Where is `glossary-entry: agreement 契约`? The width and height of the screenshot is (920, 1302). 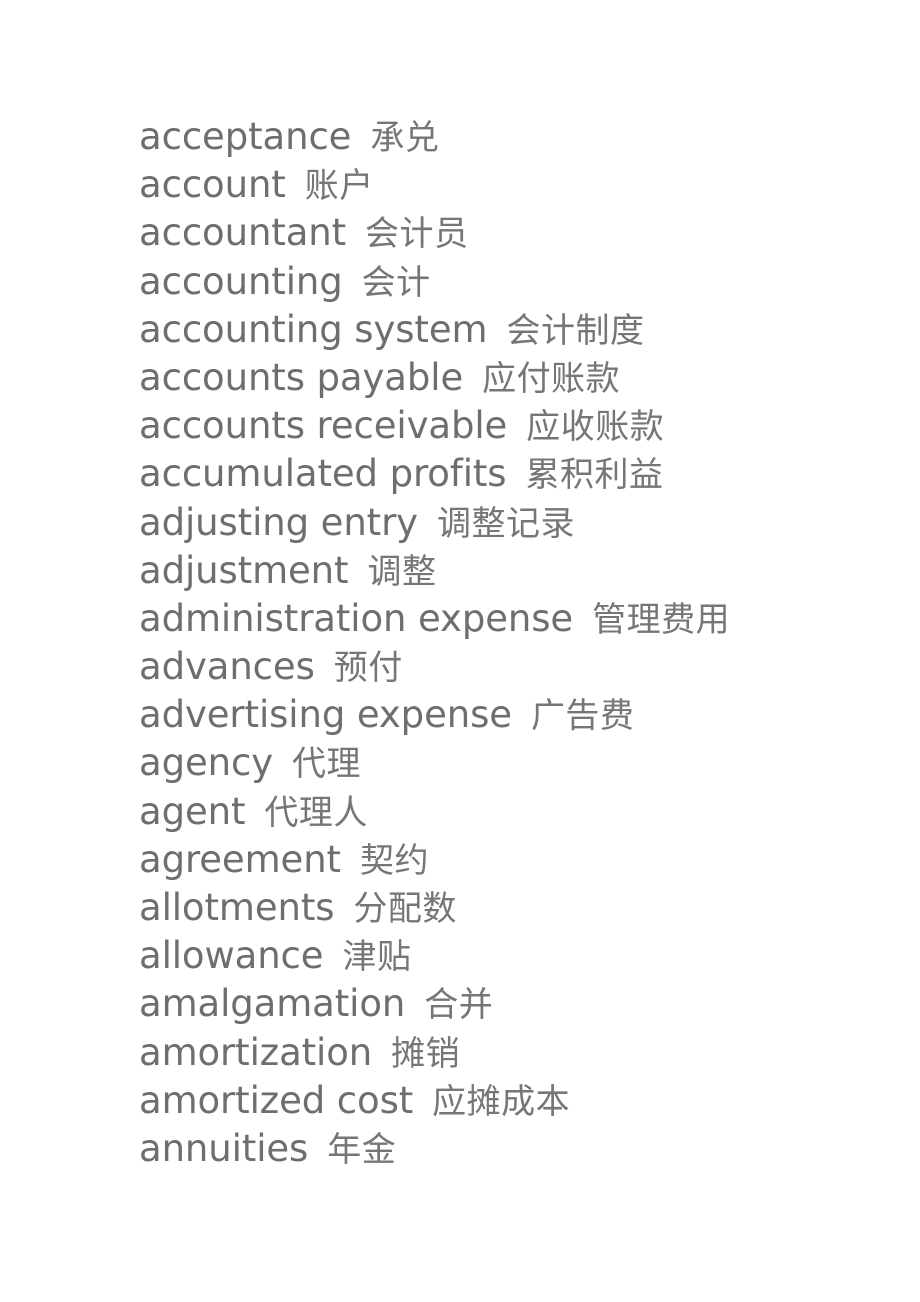 glossary-entry: agreement 契约 is located at coordinates (509, 860).